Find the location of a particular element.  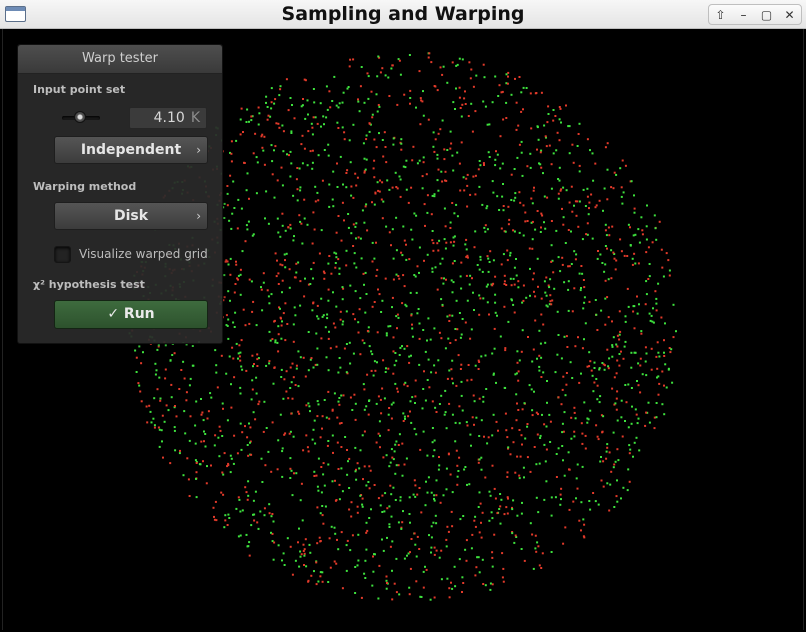

visualize-grid-checkbox is located at coordinates (62, 254).